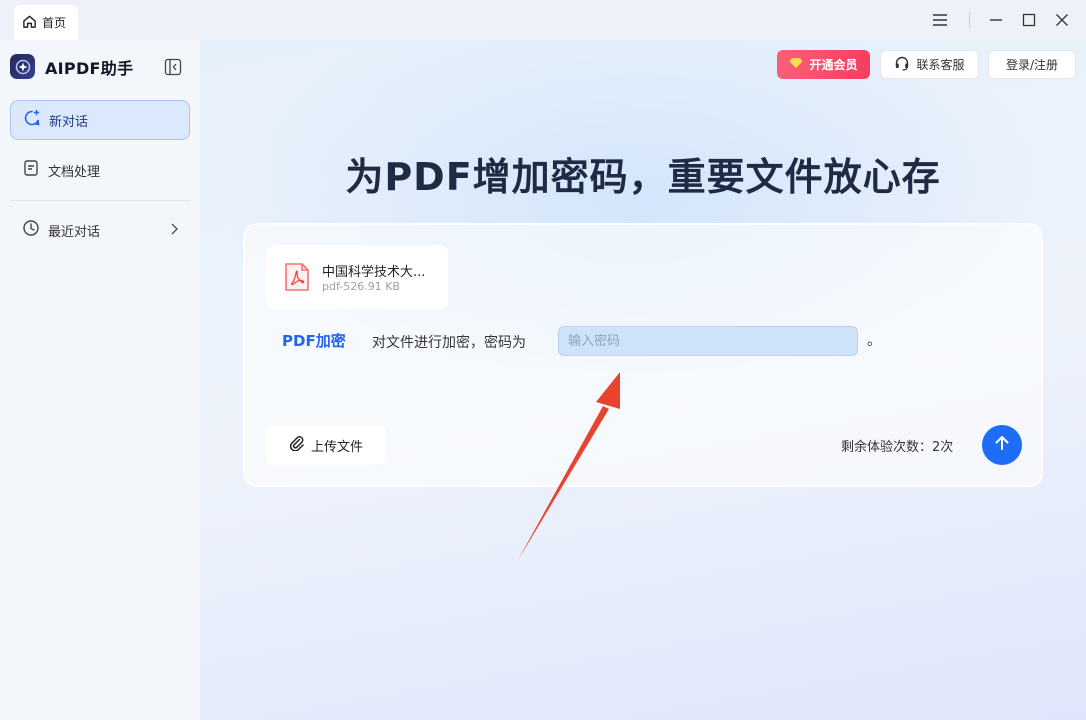 The width and height of the screenshot is (1086, 720). What do you see at coordinates (32, 120) in the screenshot?
I see `chat-plus-icon` at bounding box center [32, 120].